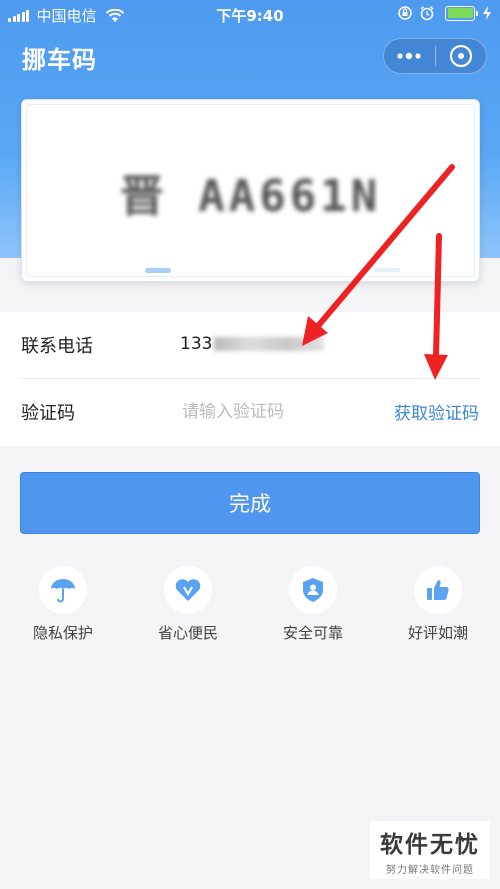 The height and width of the screenshot is (889, 500). What do you see at coordinates (59, 60) in the screenshot?
I see `page-title: 挪车码` at bounding box center [59, 60].